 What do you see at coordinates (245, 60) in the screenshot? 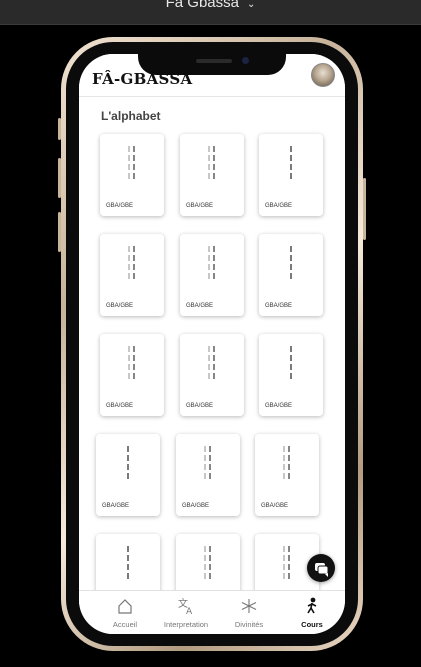
I see `phone-camera` at bounding box center [245, 60].